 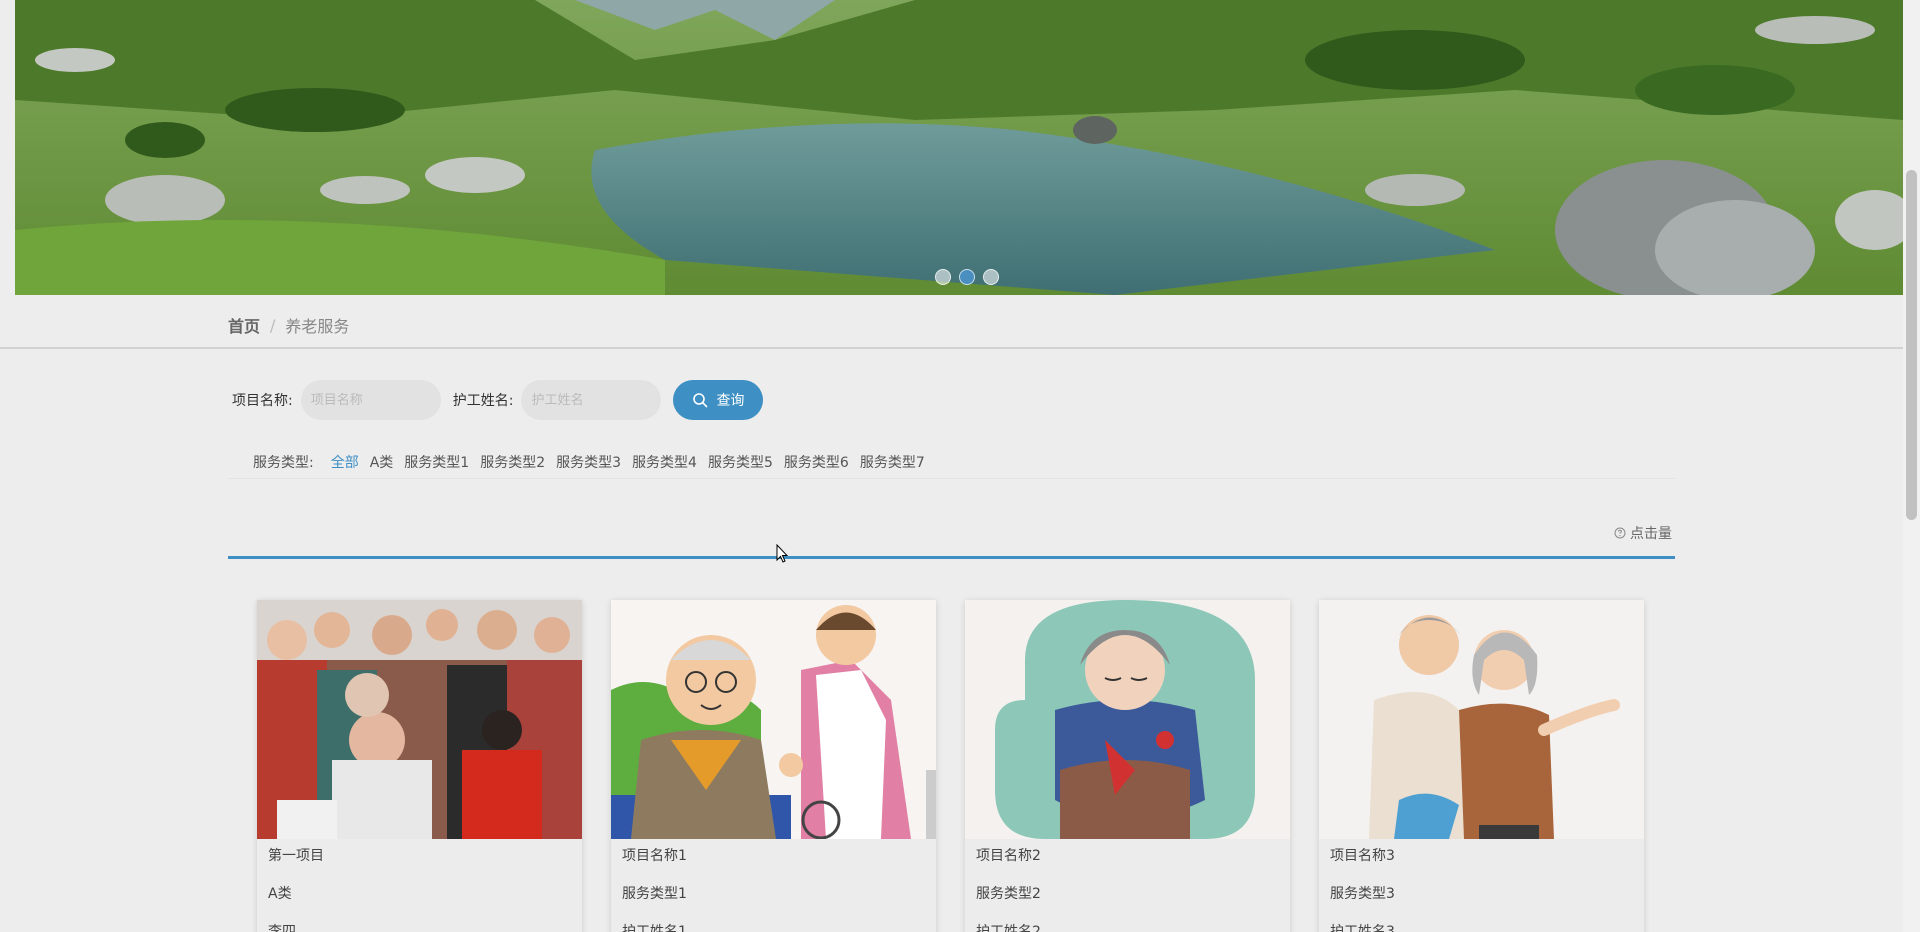 What do you see at coordinates (317, 326) in the screenshot?
I see `breadcrumb-current: 养老服务` at bounding box center [317, 326].